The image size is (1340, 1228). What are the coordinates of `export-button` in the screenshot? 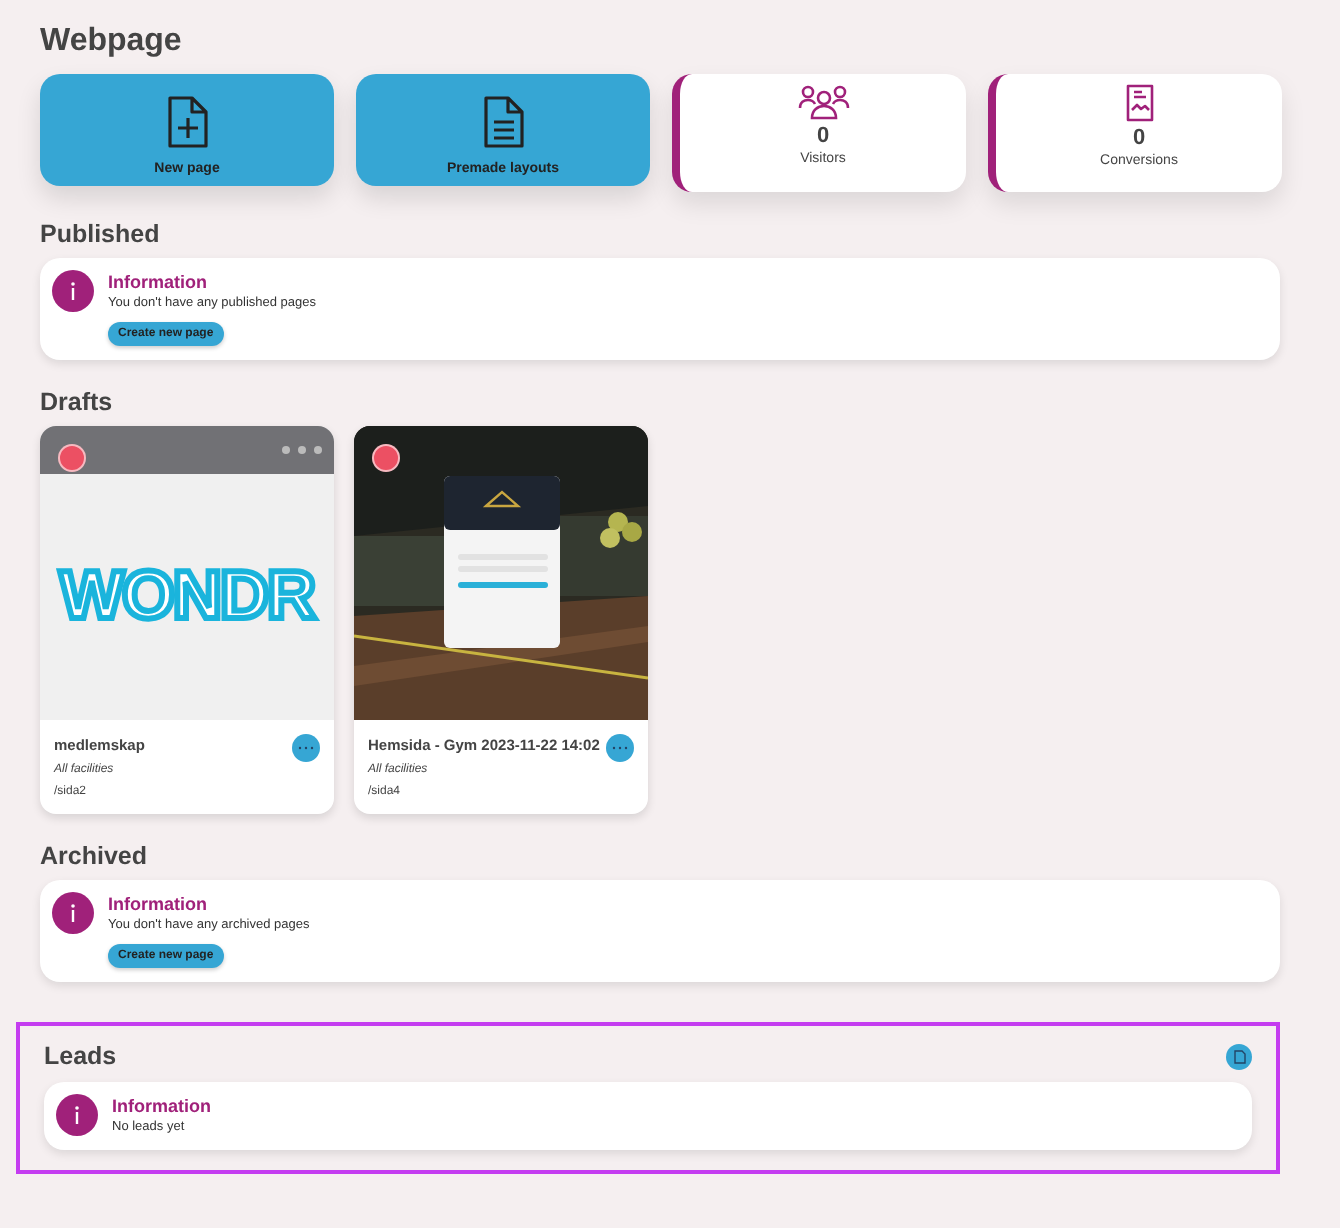 It's located at (1239, 1056).